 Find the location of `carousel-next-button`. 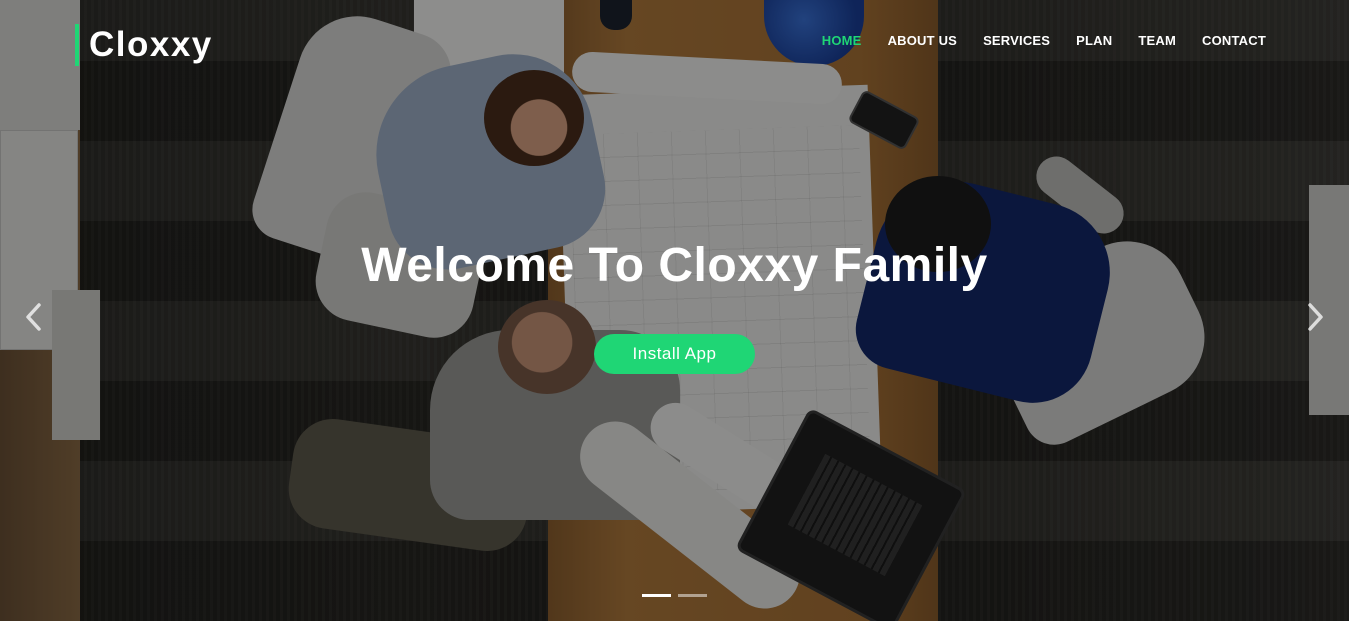

carousel-next-button is located at coordinates (1316, 317).